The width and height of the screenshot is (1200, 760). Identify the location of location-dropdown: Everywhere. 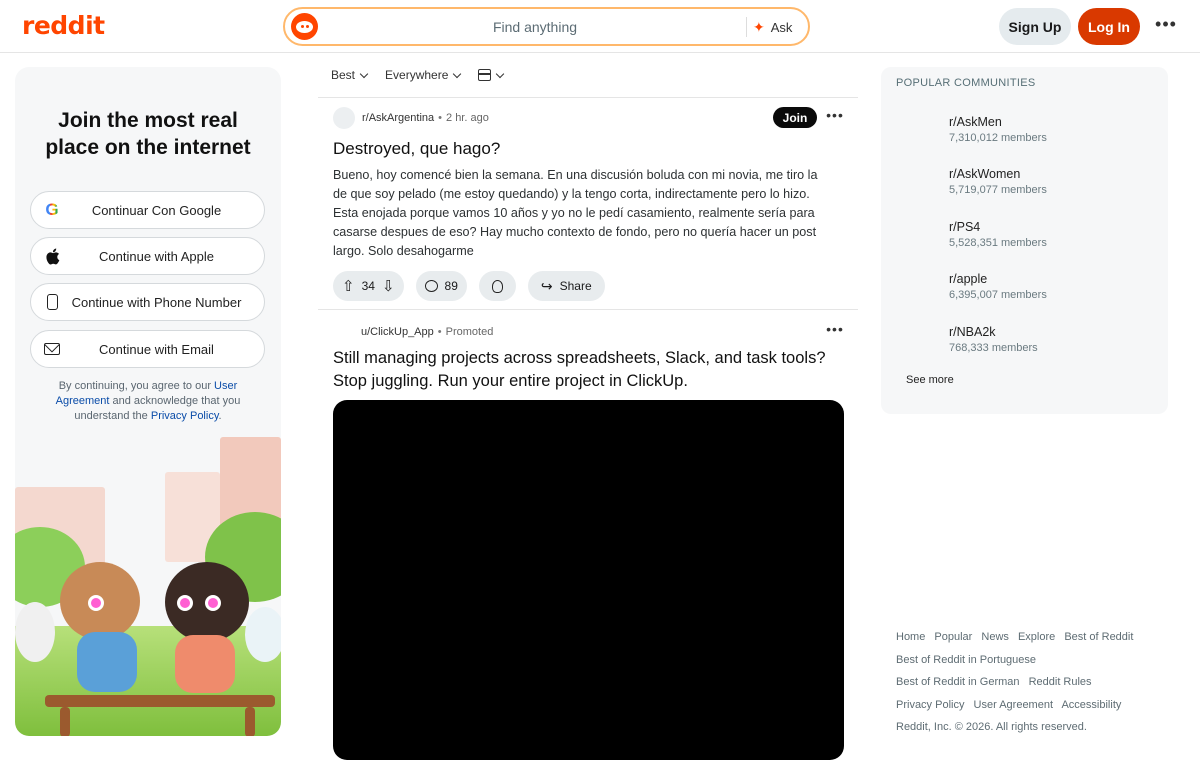
(423, 75).